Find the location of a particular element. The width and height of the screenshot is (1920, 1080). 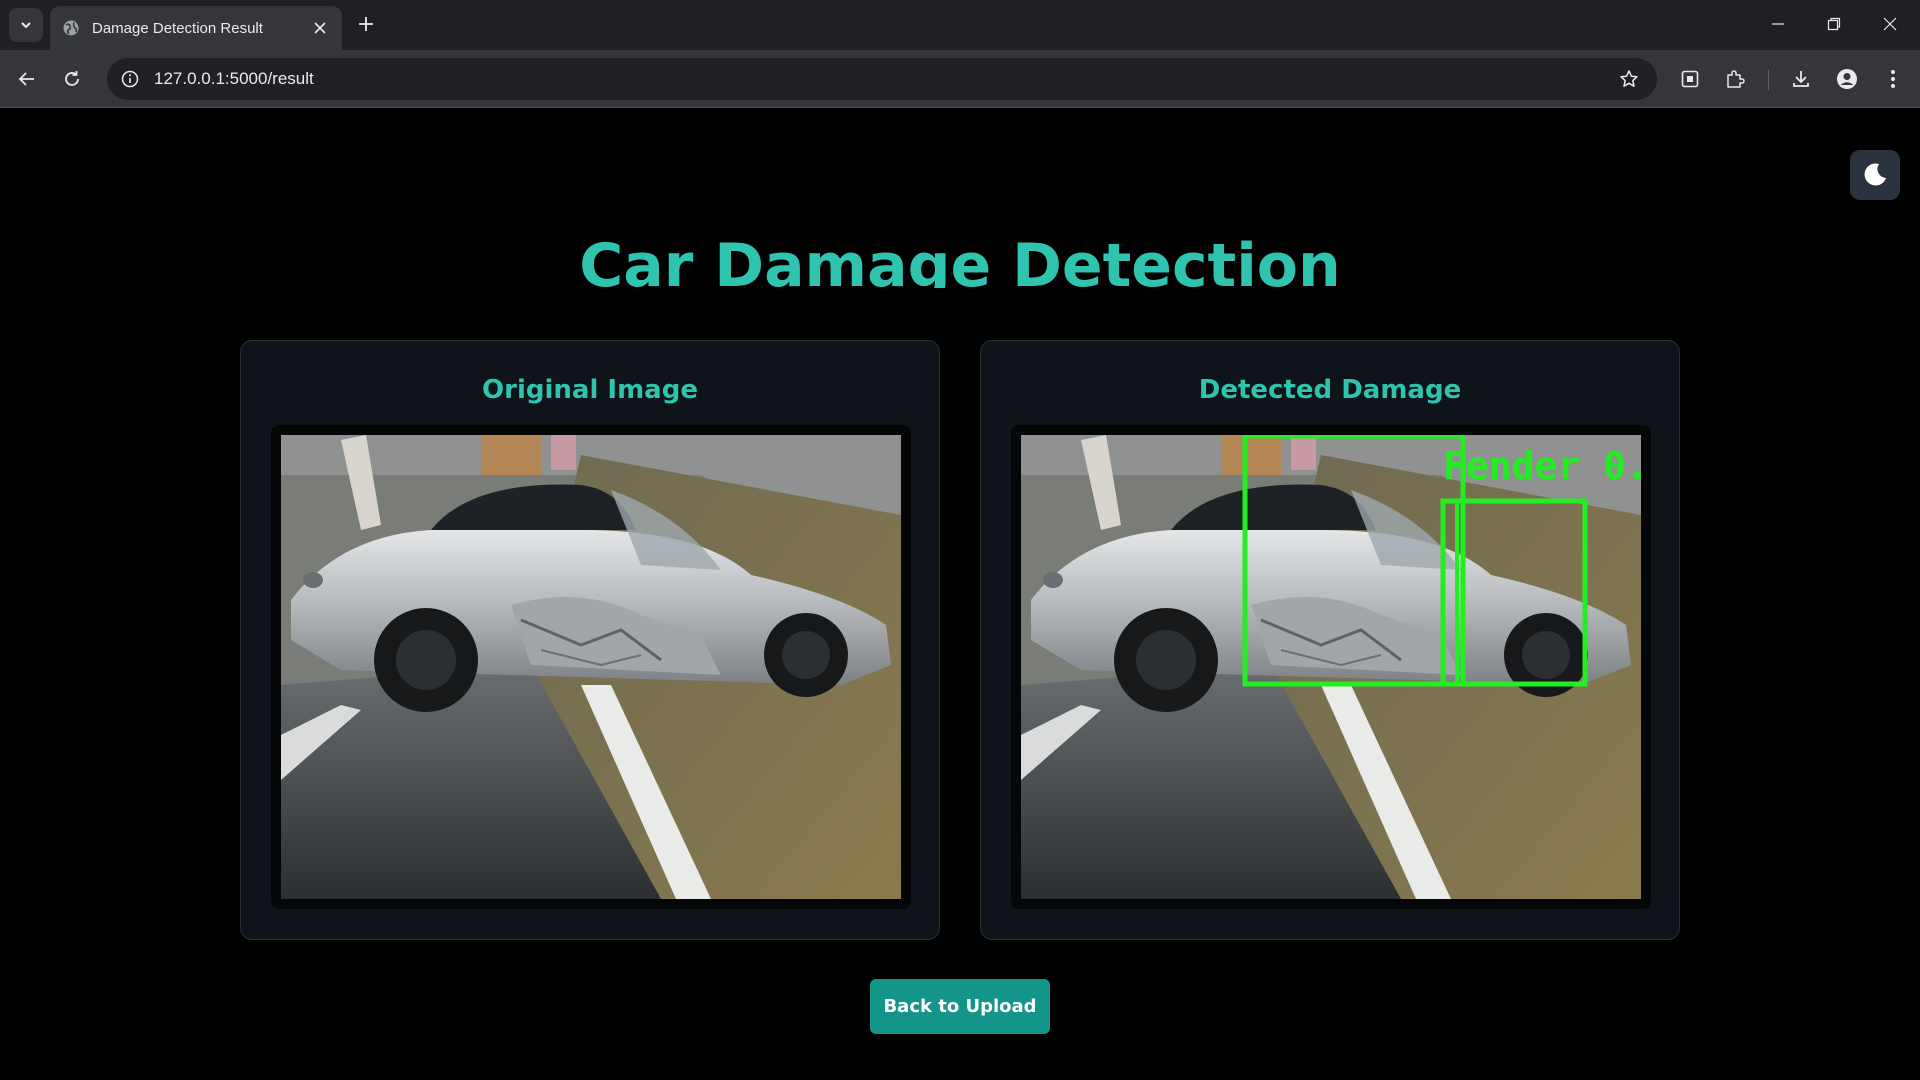

sidebar-button is located at coordinates (1690, 79).